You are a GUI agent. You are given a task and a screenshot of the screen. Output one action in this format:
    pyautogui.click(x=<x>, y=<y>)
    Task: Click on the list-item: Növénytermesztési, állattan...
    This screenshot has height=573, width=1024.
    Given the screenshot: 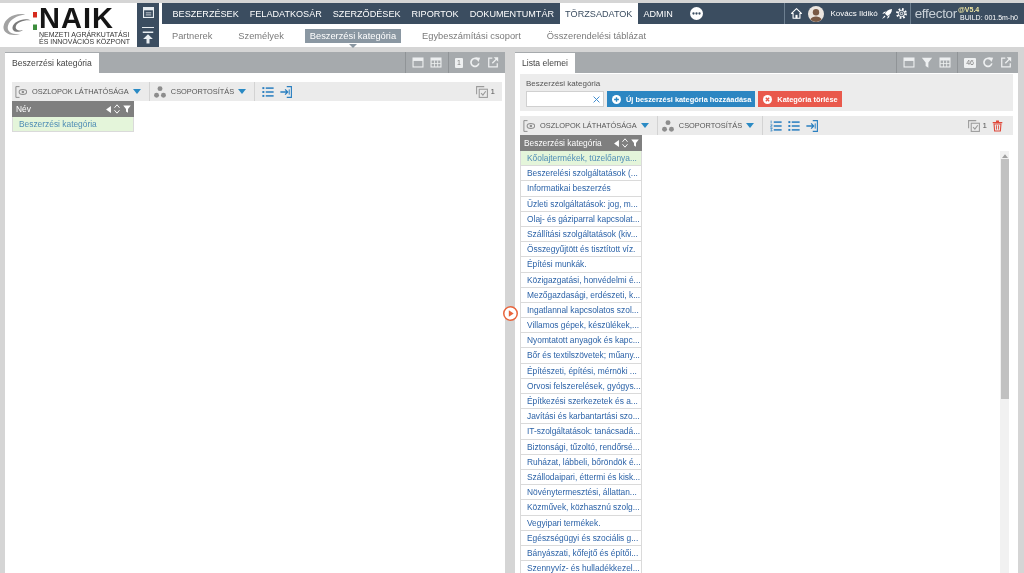 What is the action you would take?
    pyautogui.click(x=581, y=493)
    